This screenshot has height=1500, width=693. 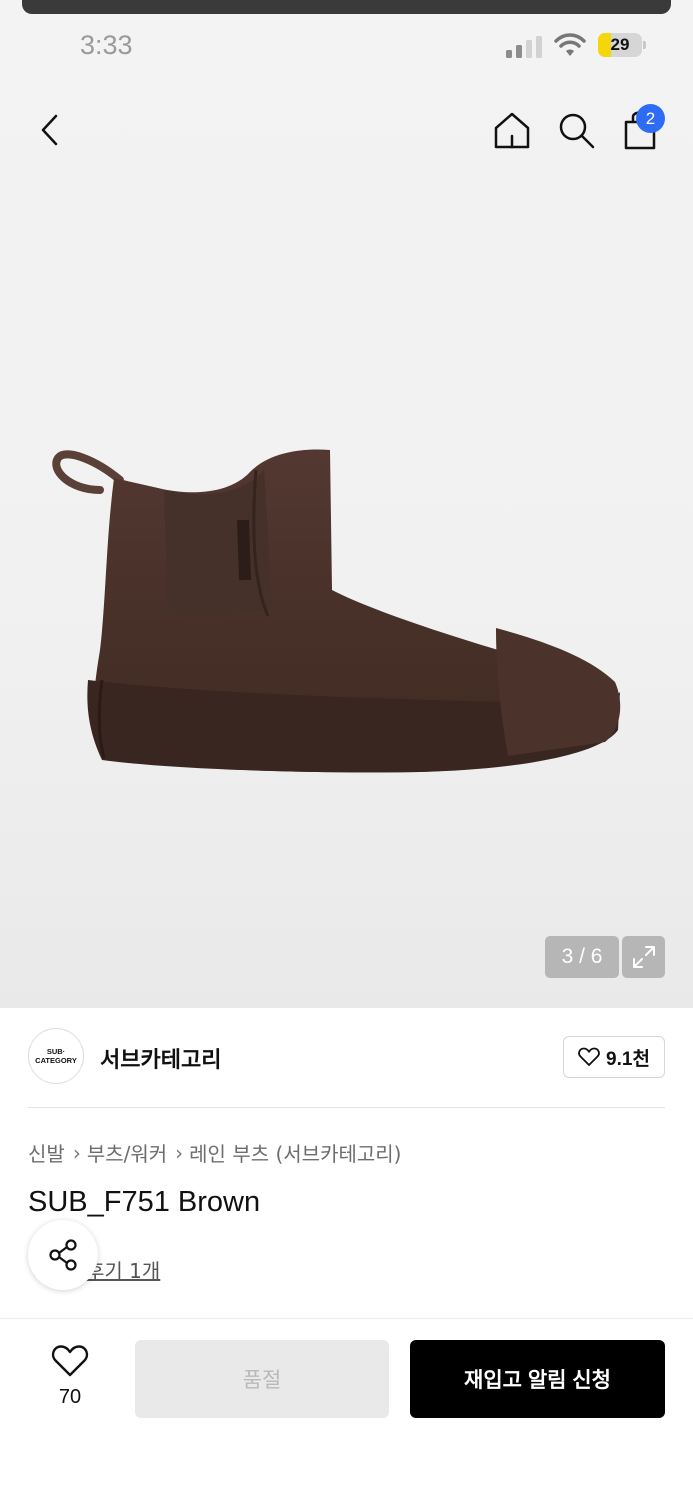 I want to click on status-bar: 3:33 29, so click(x=346, y=48).